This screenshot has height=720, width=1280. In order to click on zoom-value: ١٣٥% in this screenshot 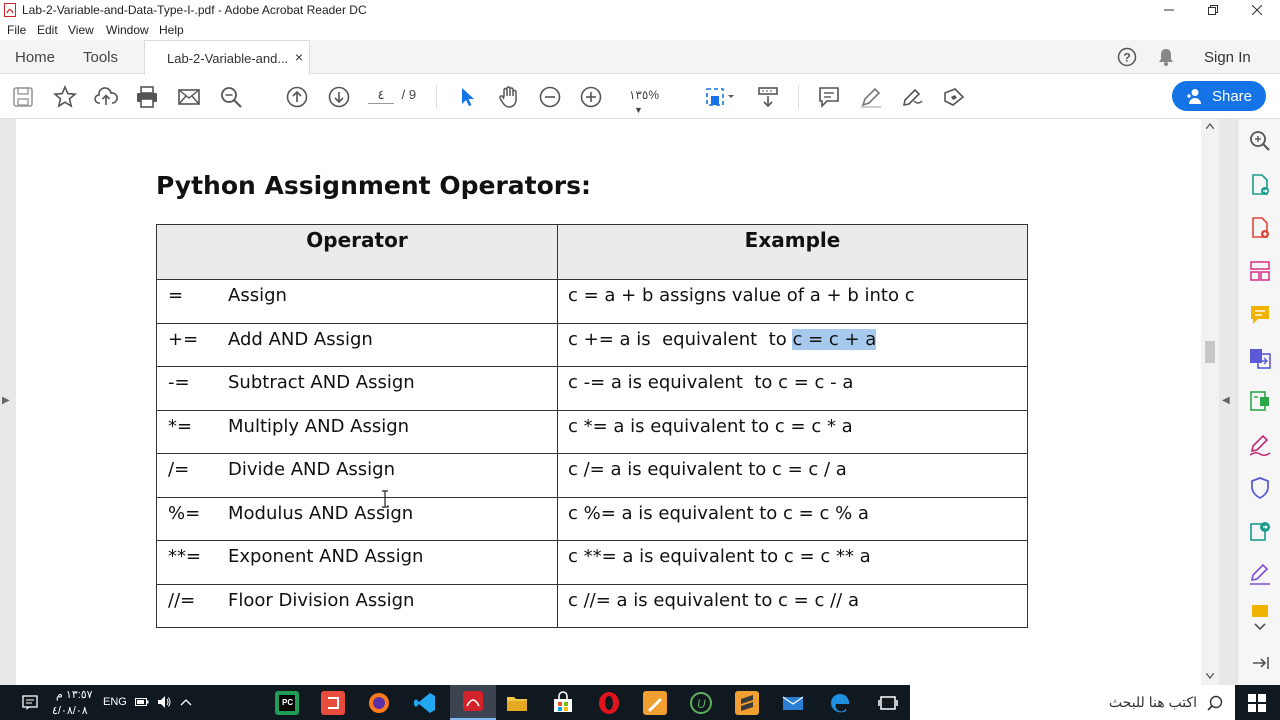, I will do `click(643, 95)`.